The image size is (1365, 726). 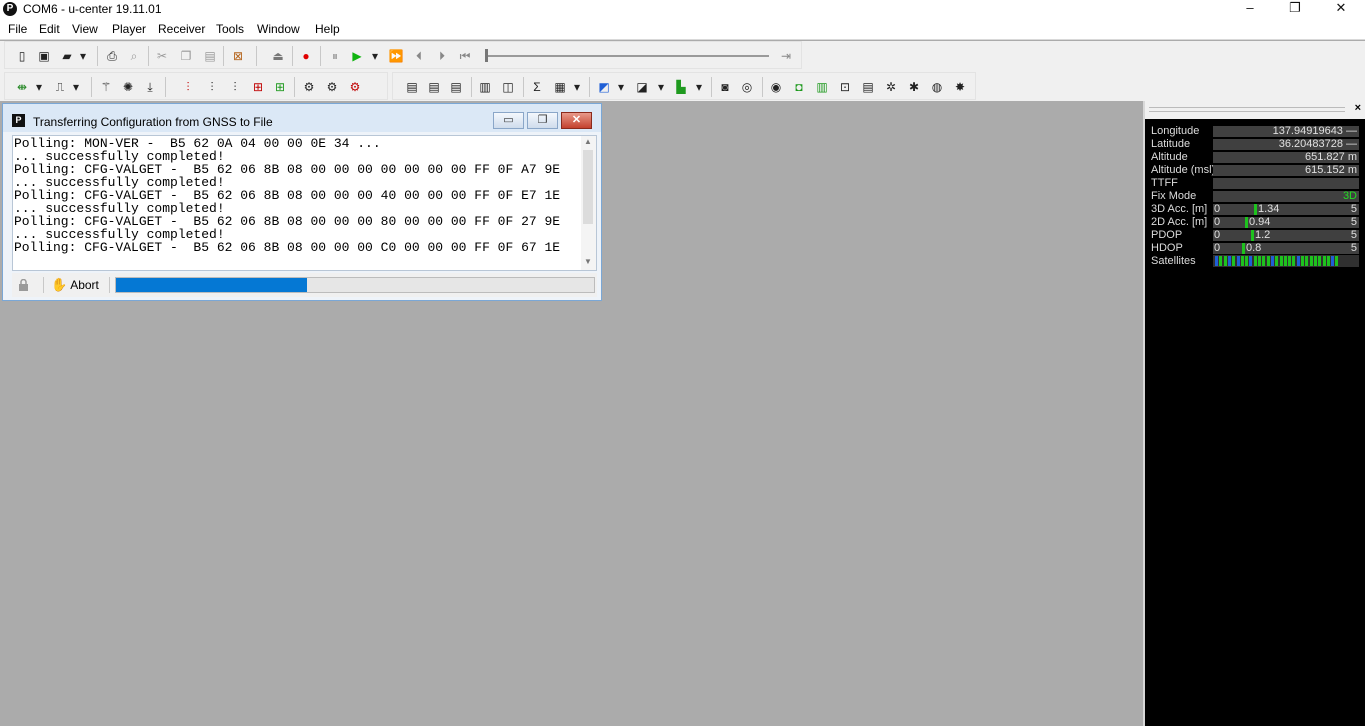 I want to click on fast-forward-icon: ⏩, so click(x=396, y=56).